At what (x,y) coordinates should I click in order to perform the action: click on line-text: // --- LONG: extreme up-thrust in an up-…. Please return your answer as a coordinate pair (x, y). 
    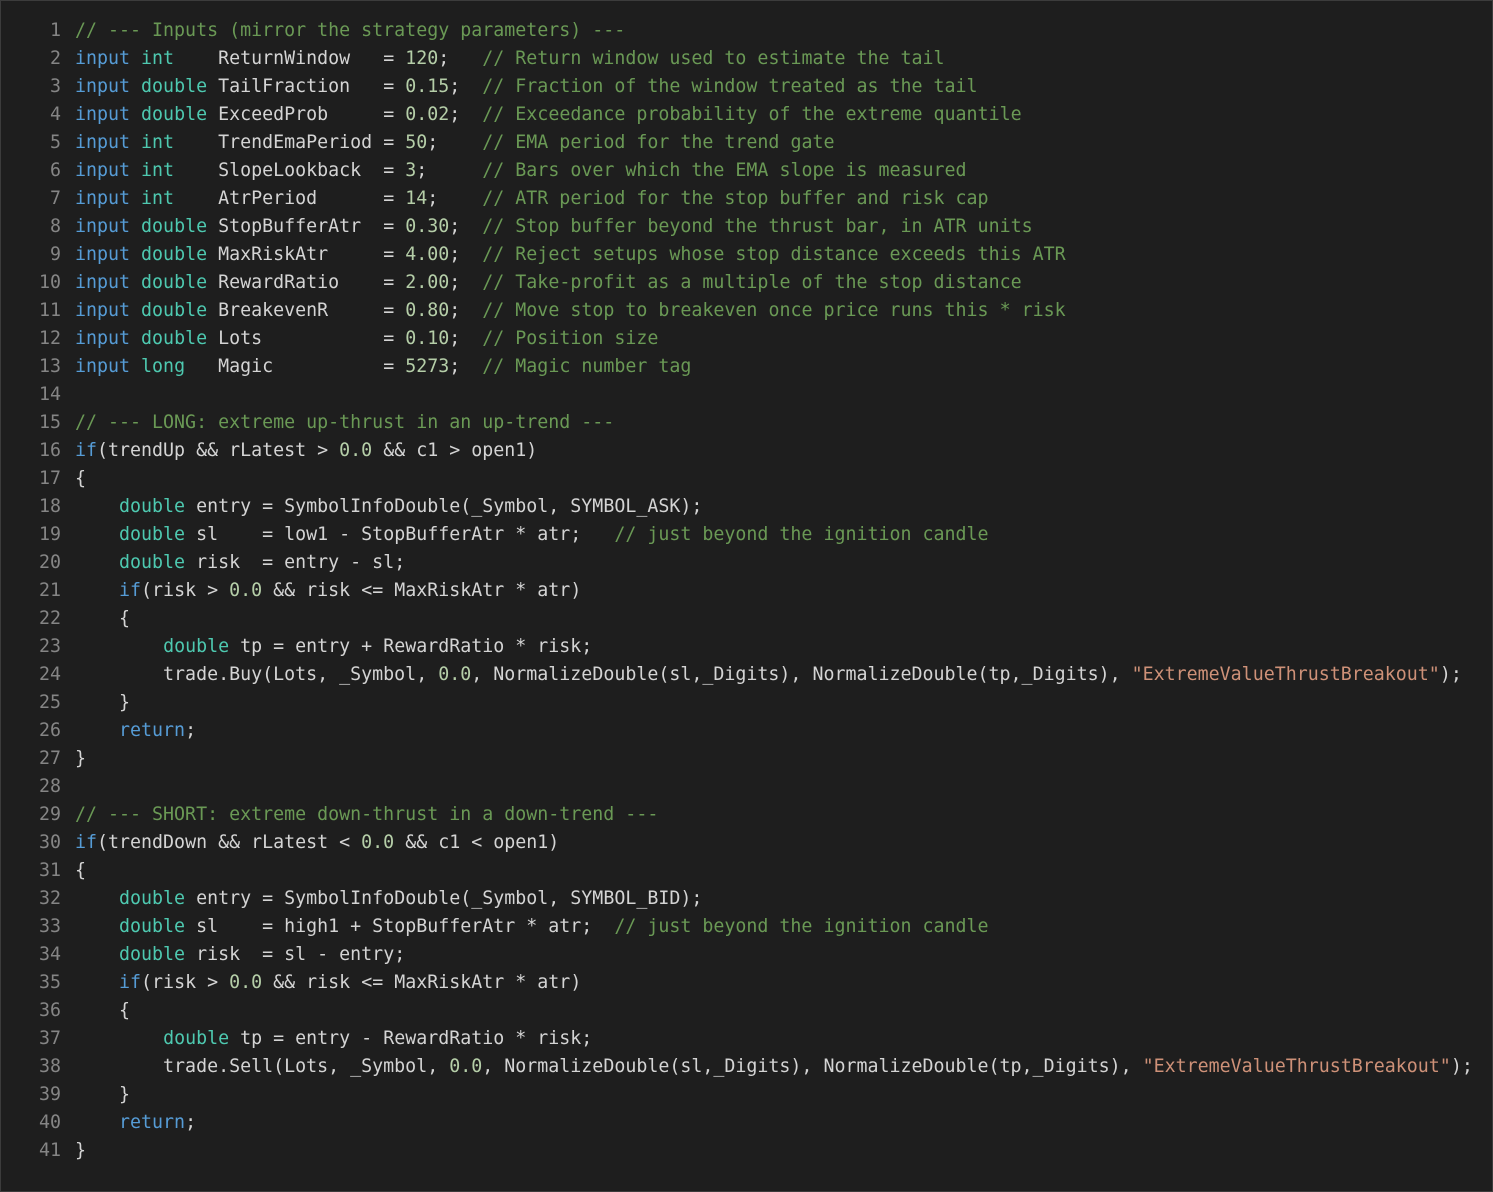
    Looking at the image, I should click on (337, 423).